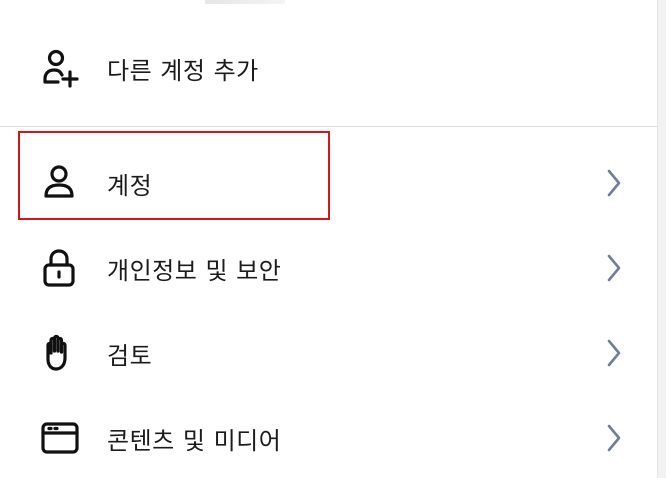  What do you see at coordinates (183, 70) in the screenshot?
I see `add-account-label: 다른 계정 추가` at bounding box center [183, 70].